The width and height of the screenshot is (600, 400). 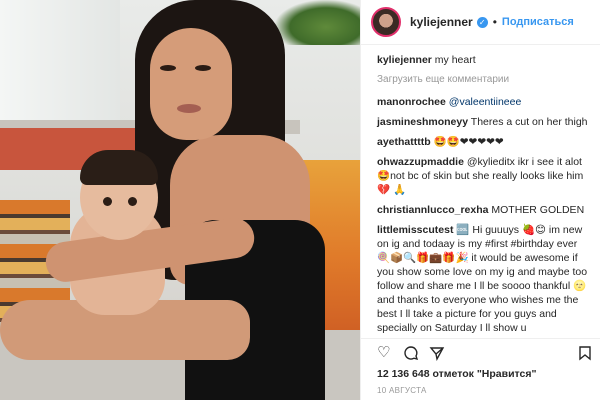 I want to click on window, so click(x=60, y=70).